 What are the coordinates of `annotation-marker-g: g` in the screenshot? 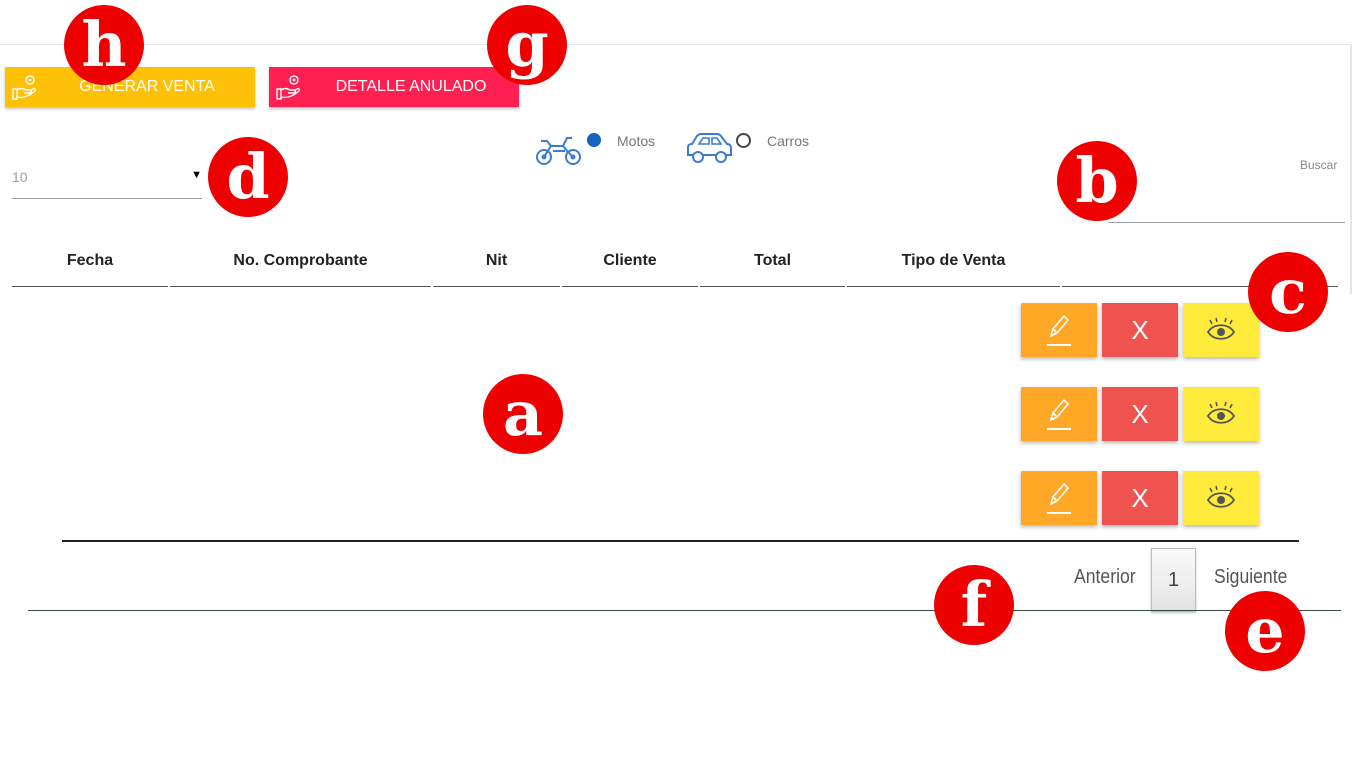 It's located at (527, 45).